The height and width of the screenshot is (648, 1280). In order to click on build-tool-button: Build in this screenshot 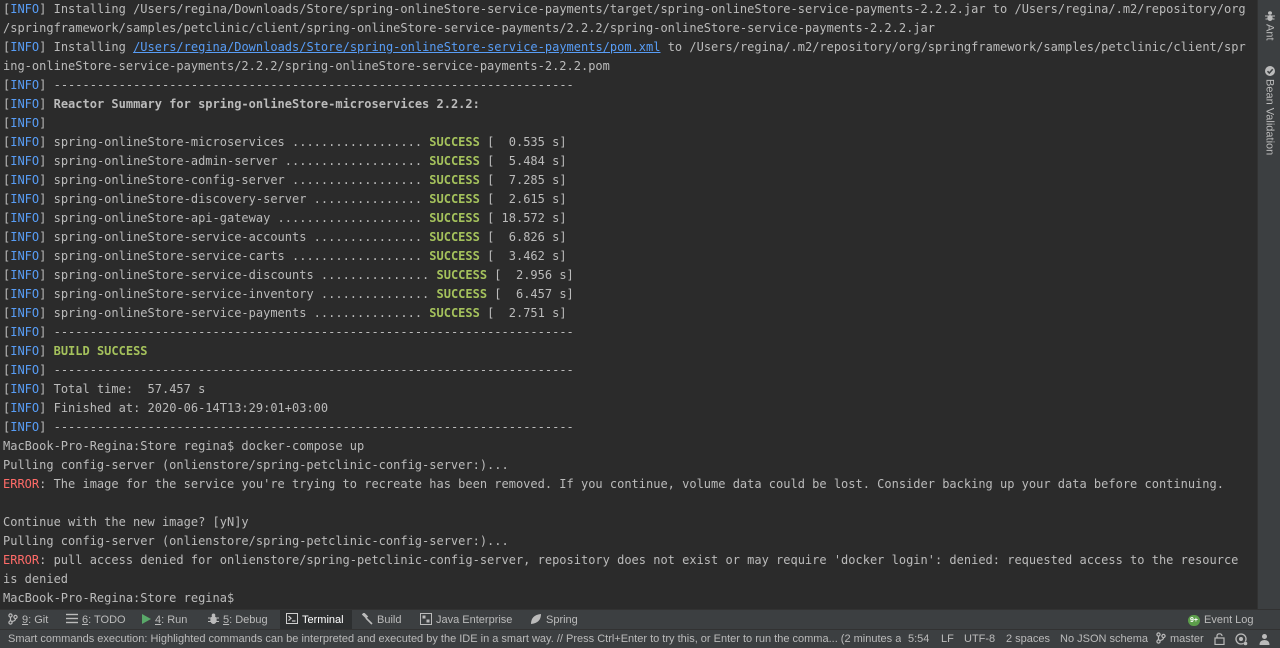, I will do `click(381, 620)`.